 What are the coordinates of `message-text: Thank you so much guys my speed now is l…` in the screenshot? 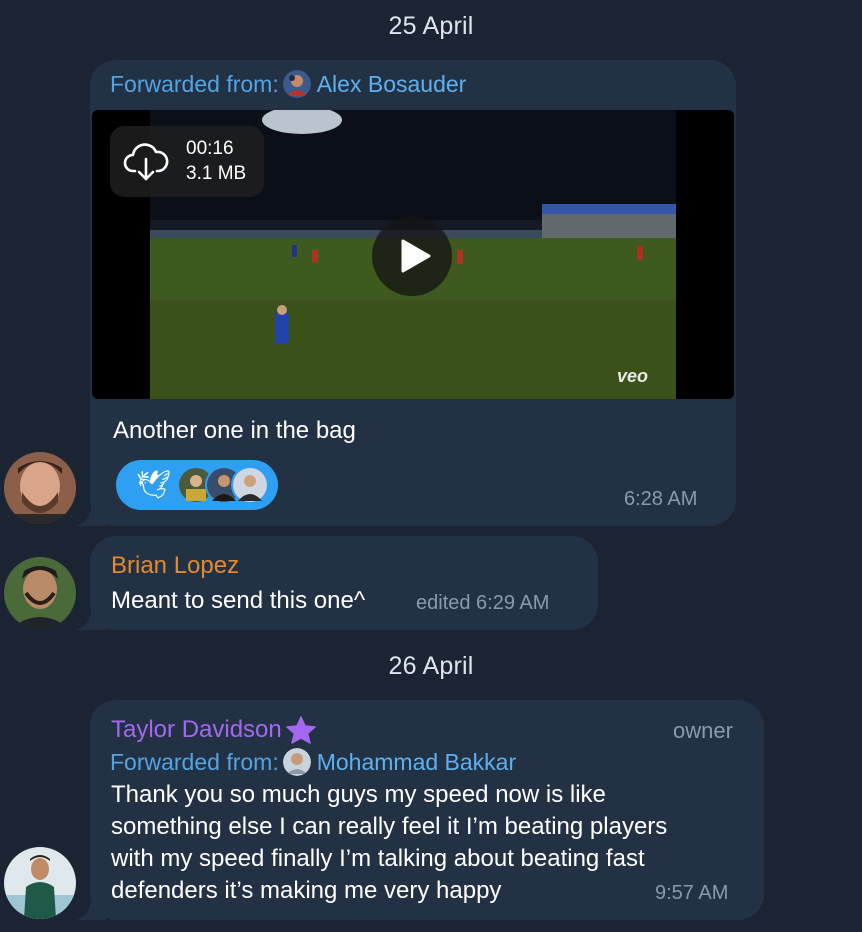 It's located at (389, 843).